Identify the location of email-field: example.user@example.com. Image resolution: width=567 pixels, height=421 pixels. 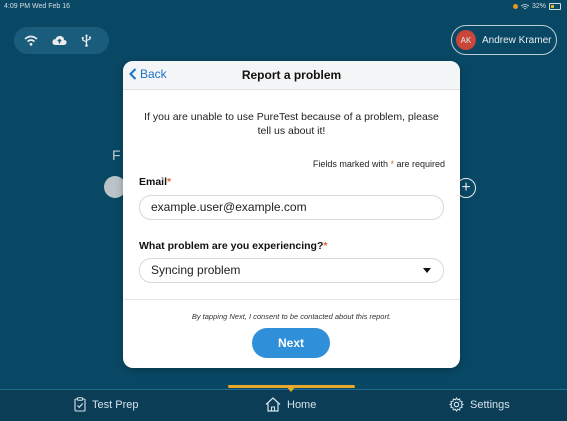
(291, 207).